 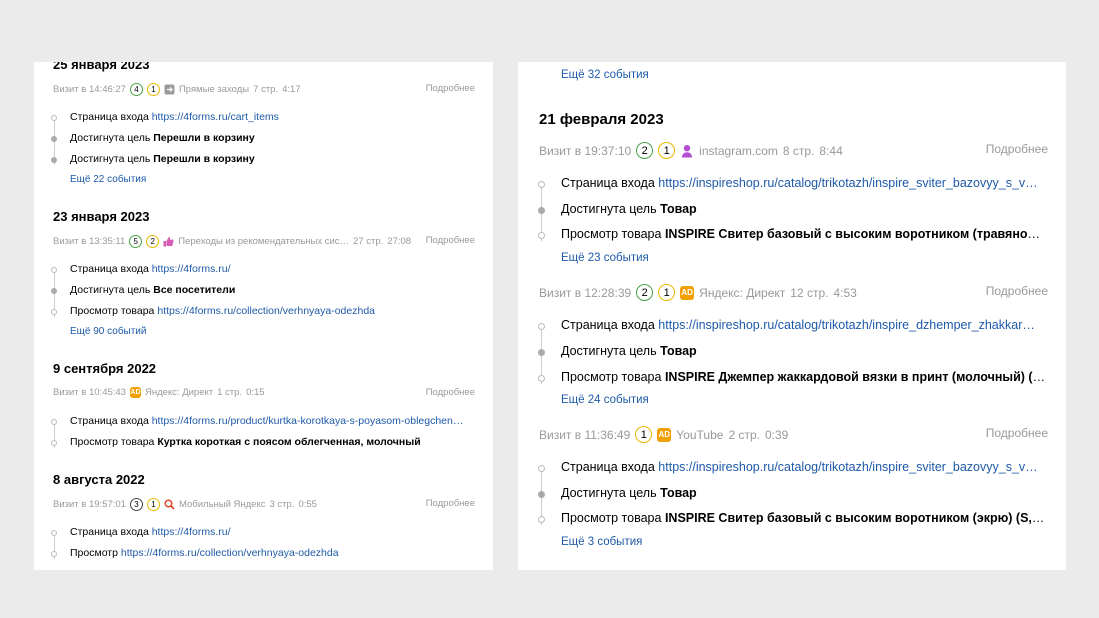 What do you see at coordinates (94, 553) in the screenshot?
I see `event-label: Просмотр` at bounding box center [94, 553].